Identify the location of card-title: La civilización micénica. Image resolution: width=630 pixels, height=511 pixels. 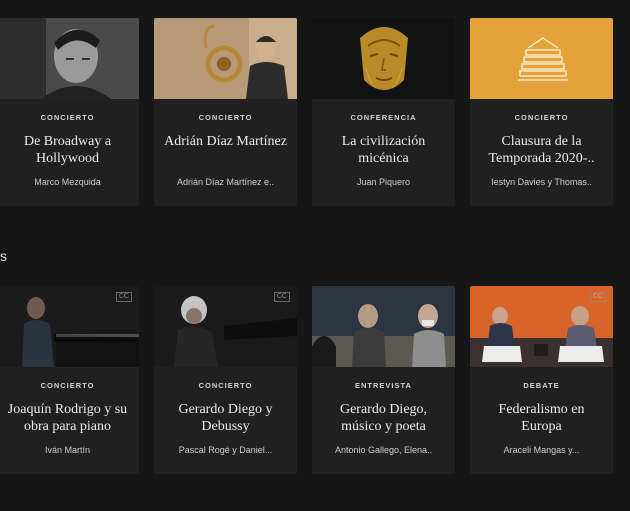
(383, 150).